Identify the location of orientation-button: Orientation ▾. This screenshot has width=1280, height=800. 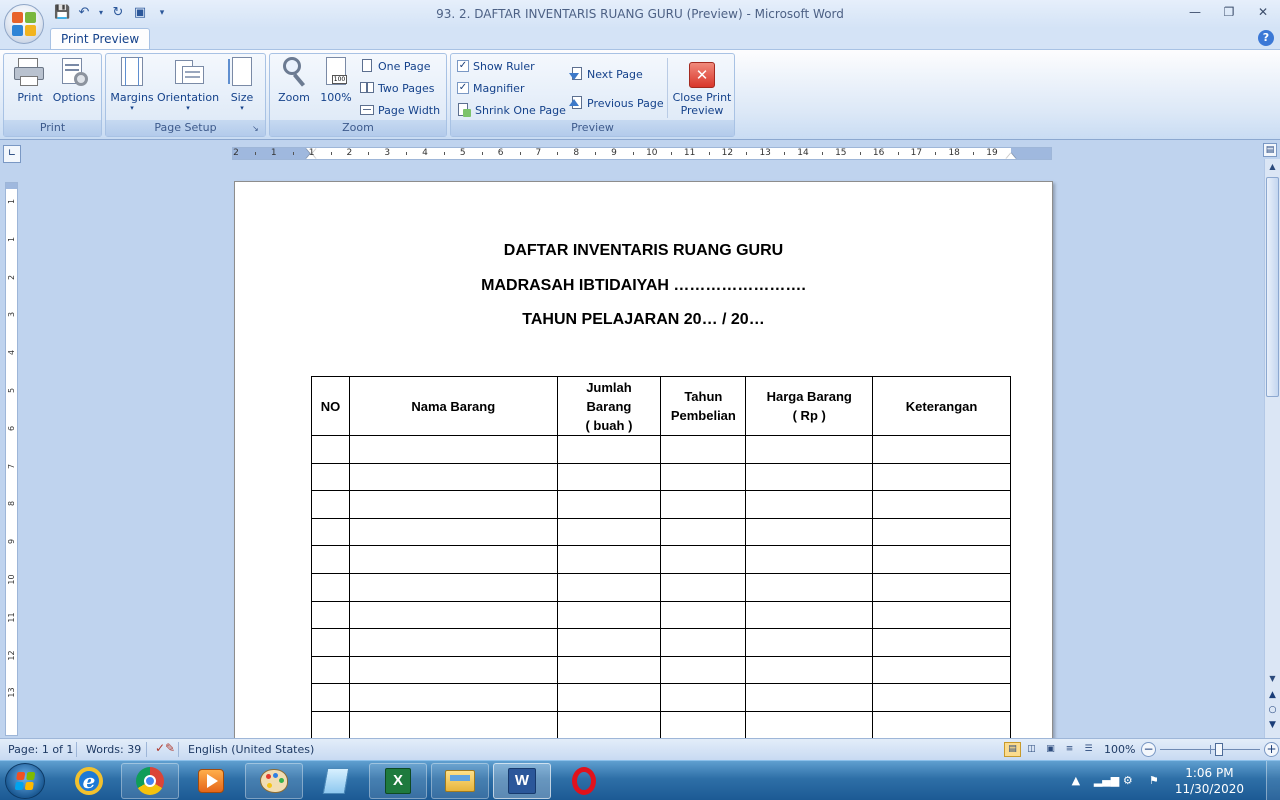
(188, 84).